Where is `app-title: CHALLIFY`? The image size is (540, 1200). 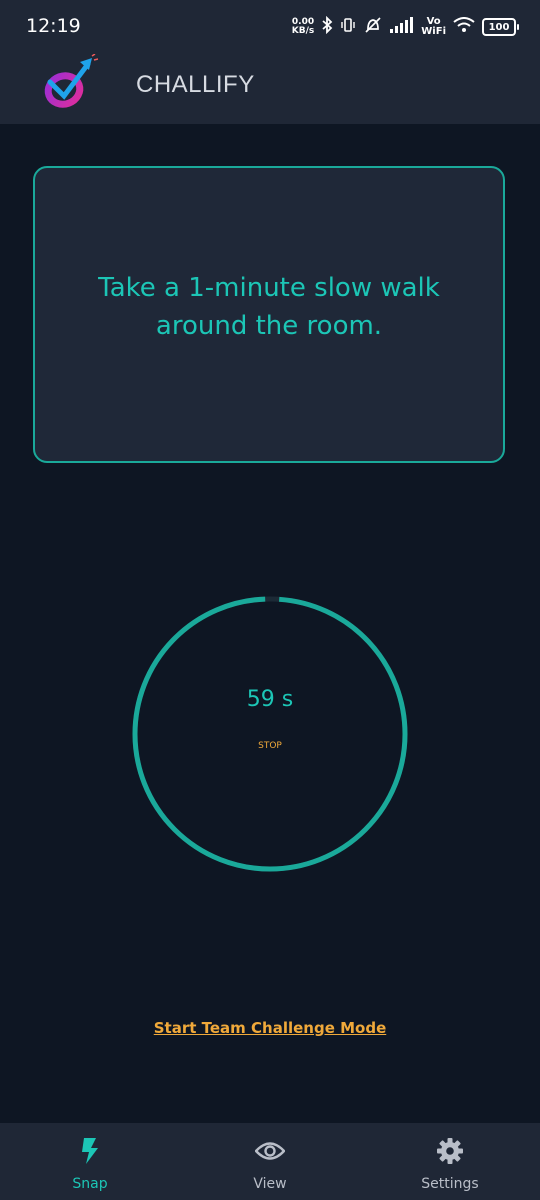 app-title: CHALLIFY is located at coordinates (195, 84).